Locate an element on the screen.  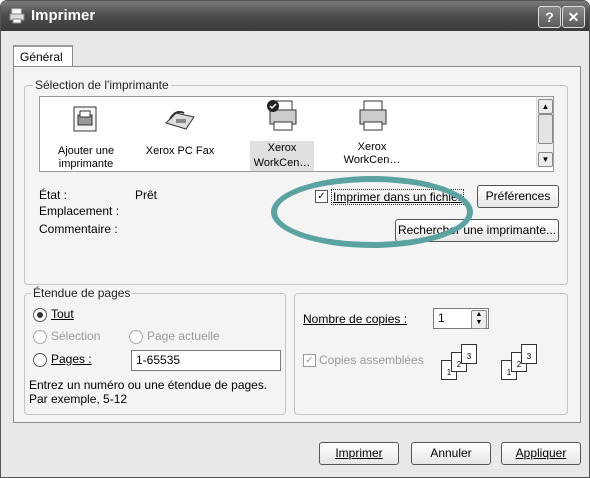
apply-button: Appliquer is located at coordinates (541, 453).